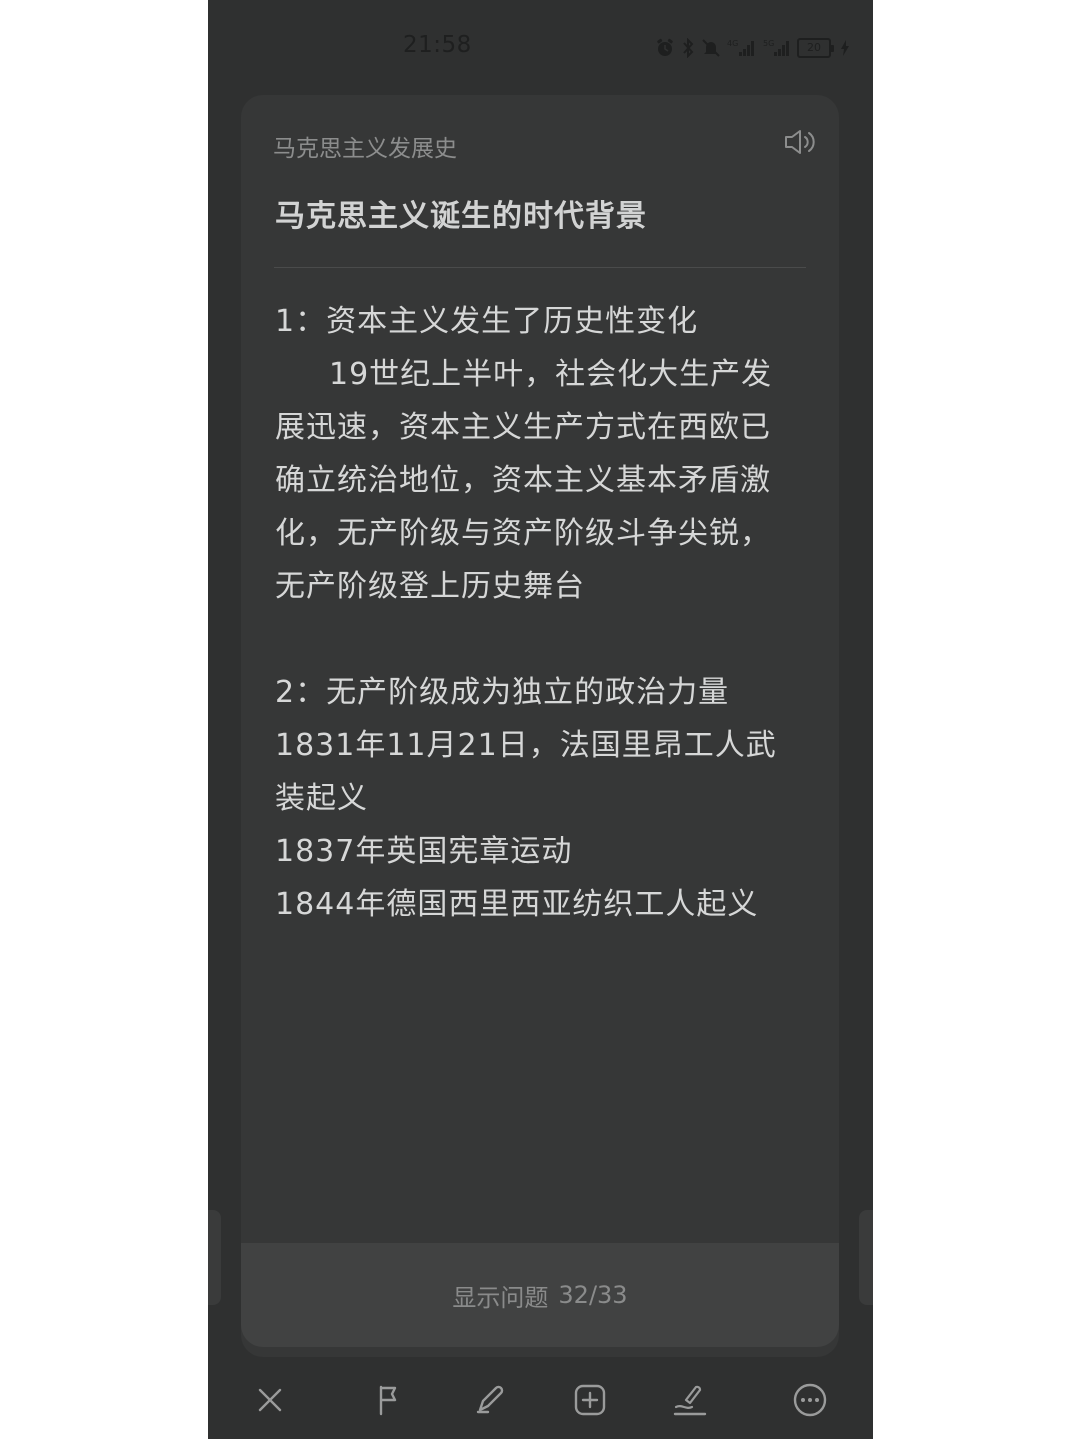  I want to click on battery-icon: 20, so click(815, 48).